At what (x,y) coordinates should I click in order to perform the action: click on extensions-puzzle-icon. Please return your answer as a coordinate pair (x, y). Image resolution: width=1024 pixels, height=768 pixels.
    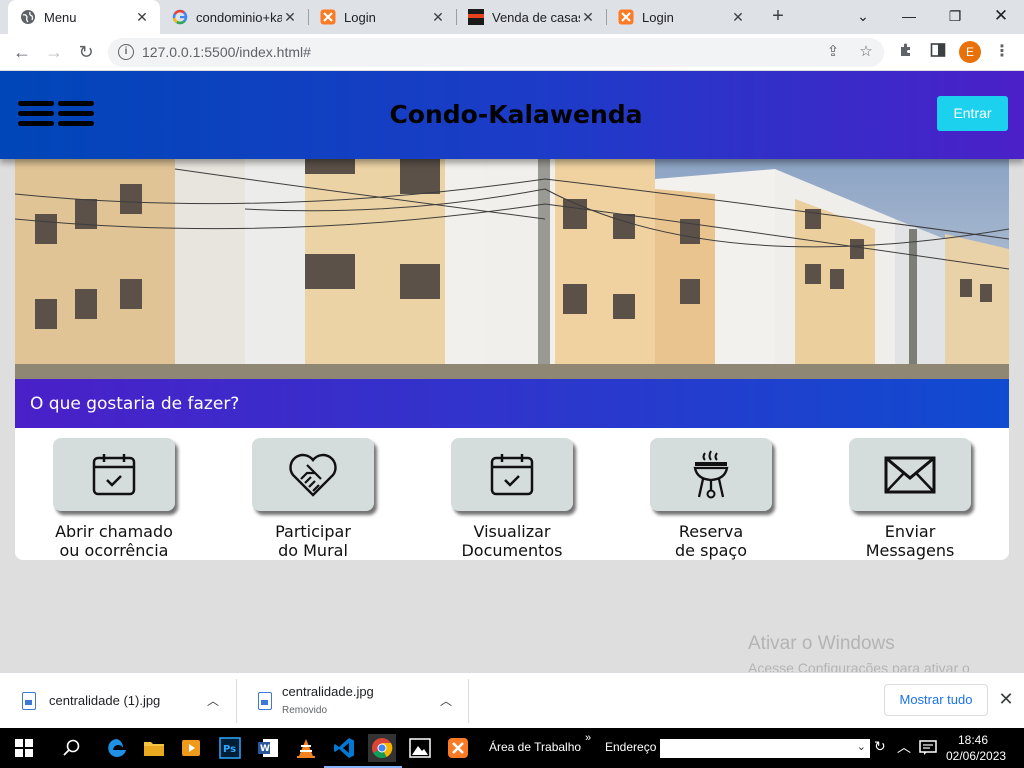
    Looking at the image, I should click on (906, 52).